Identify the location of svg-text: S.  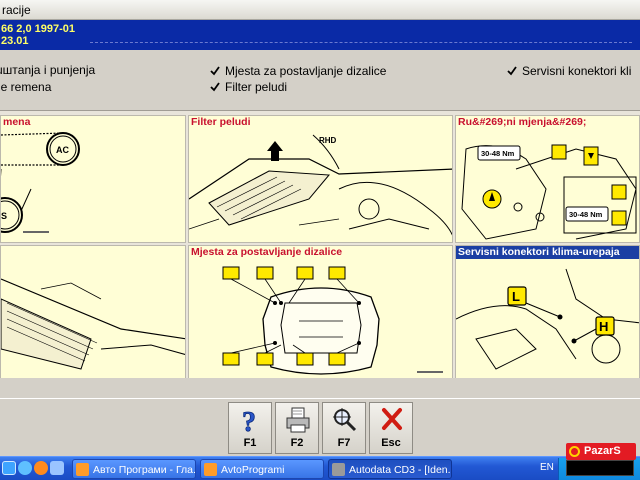
(4, 216).